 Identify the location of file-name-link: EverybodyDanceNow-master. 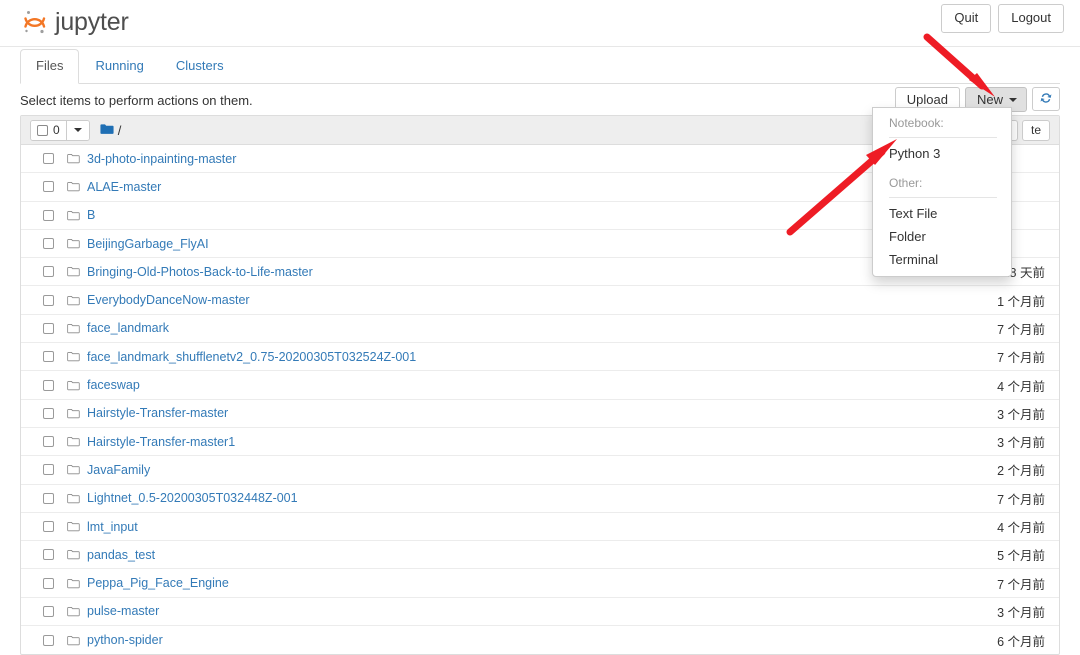
(168, 300).